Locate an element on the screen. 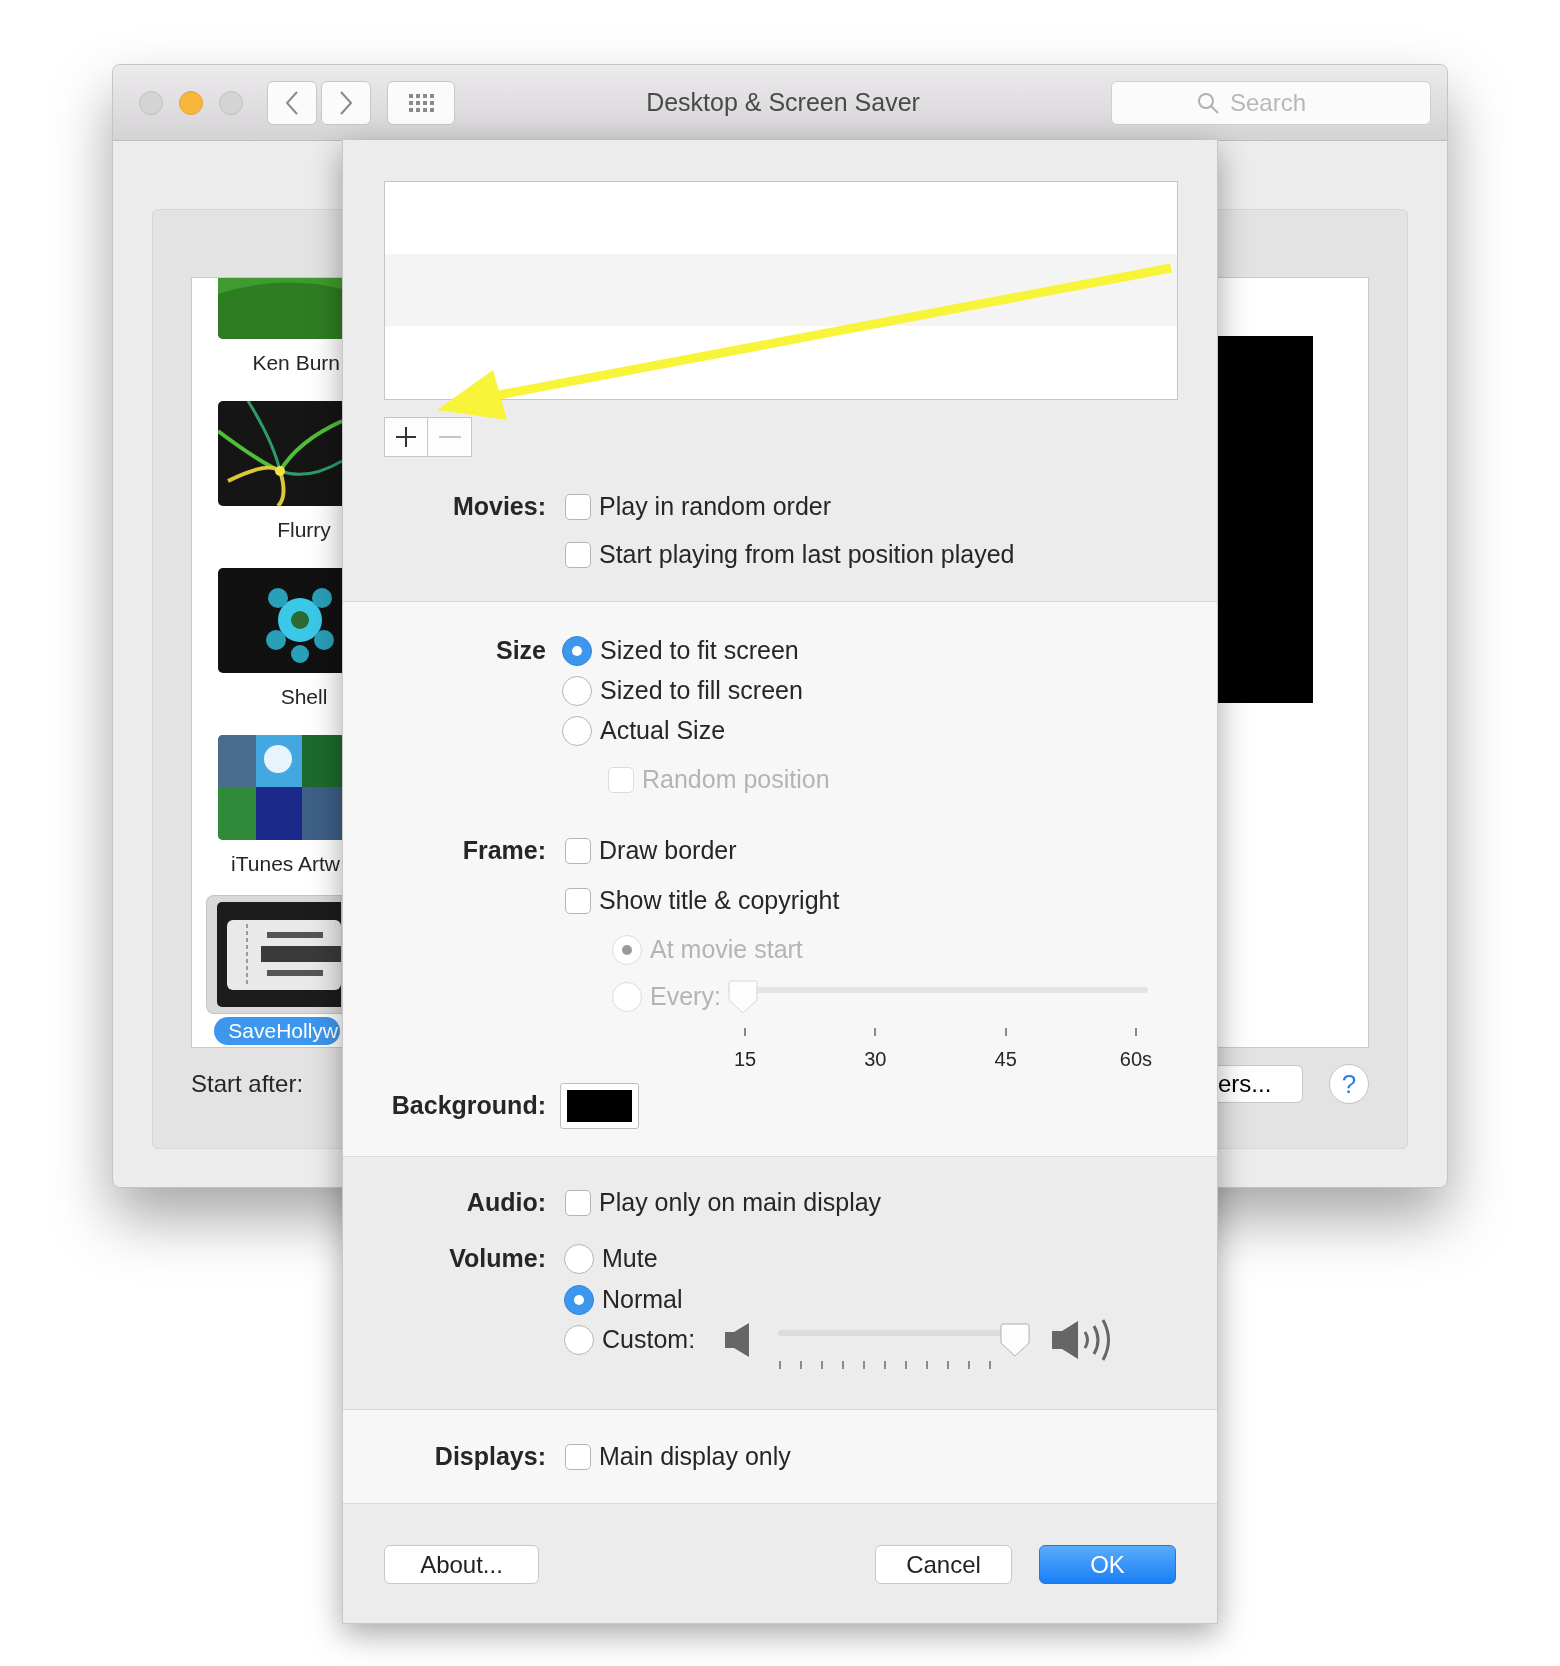 The width and height of the screenshot is (1560, 1666). help-button: ? is located at coordinates (1349, 1084).